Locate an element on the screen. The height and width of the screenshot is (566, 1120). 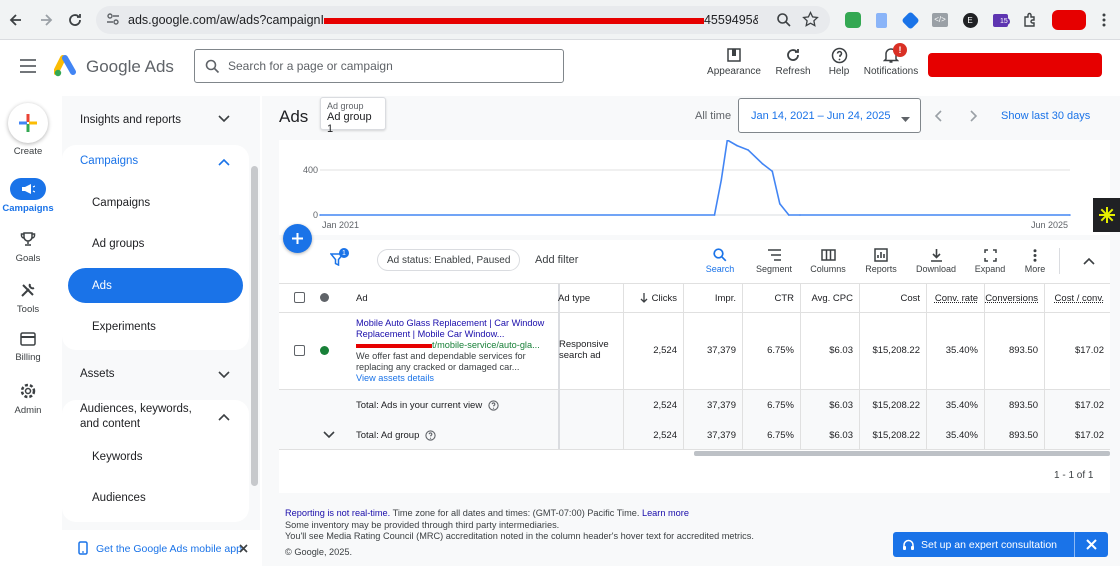
extension-badge-icon: 15 is located at coordinates (1000, 20).